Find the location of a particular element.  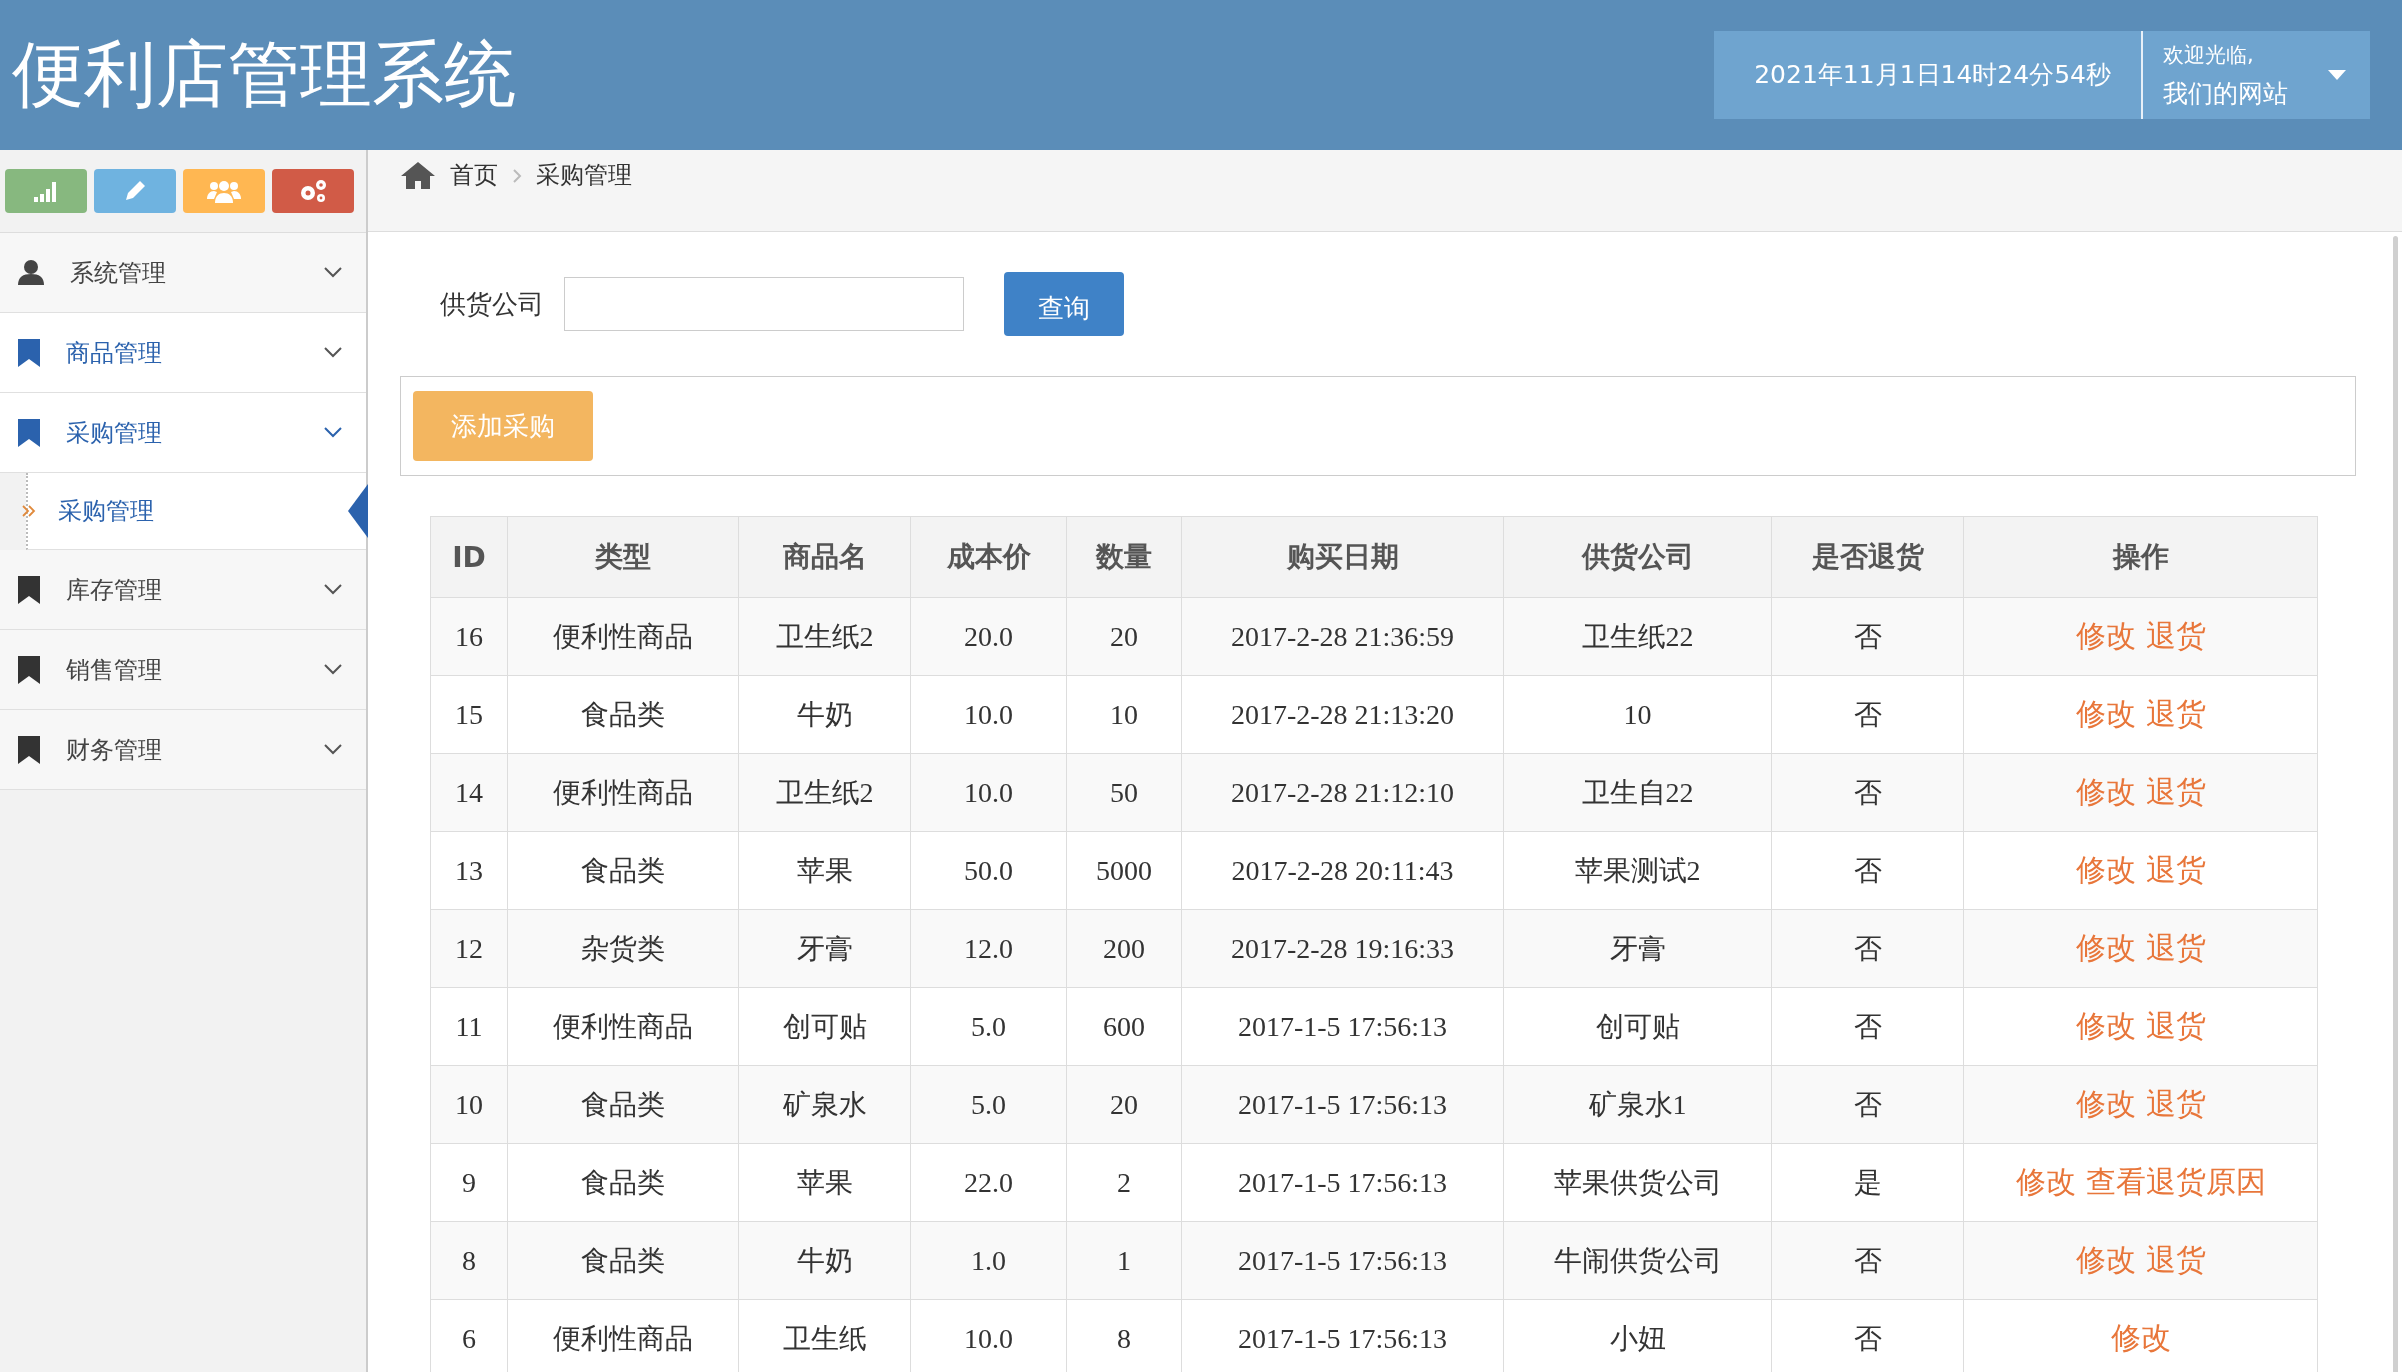

menu-item: 库存管理 is located at coordinates (183, 590).